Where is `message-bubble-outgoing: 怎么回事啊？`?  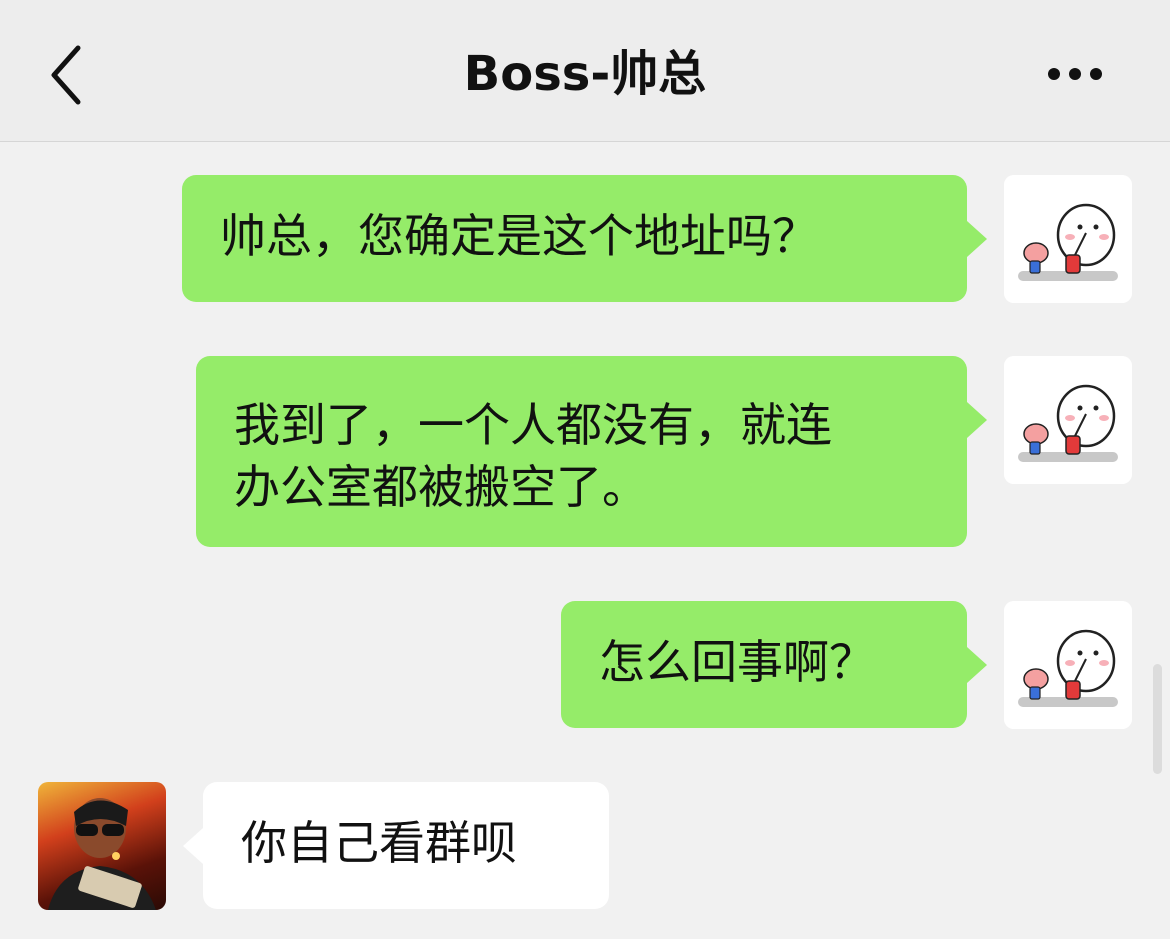 message-bubble-outgoing: 怎么回事啊？ is located at coordinates (774, 664).